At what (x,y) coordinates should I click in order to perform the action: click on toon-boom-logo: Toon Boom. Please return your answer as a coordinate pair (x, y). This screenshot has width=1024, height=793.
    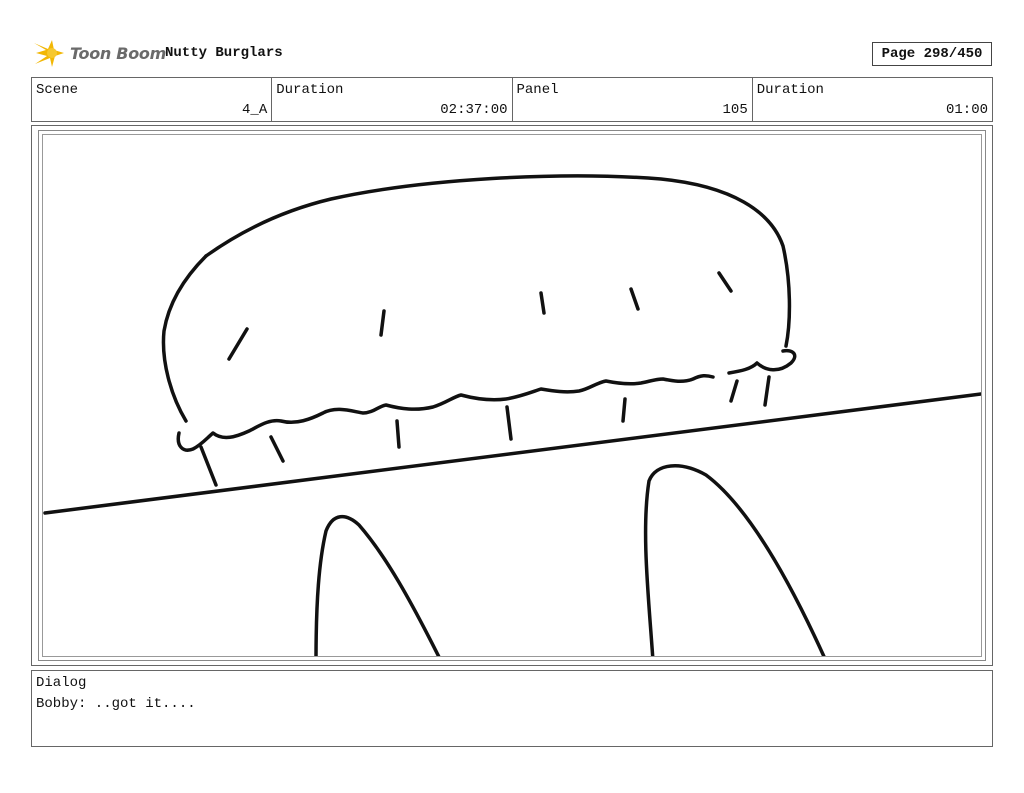
    Looking at the image, I should click on (99, 53).